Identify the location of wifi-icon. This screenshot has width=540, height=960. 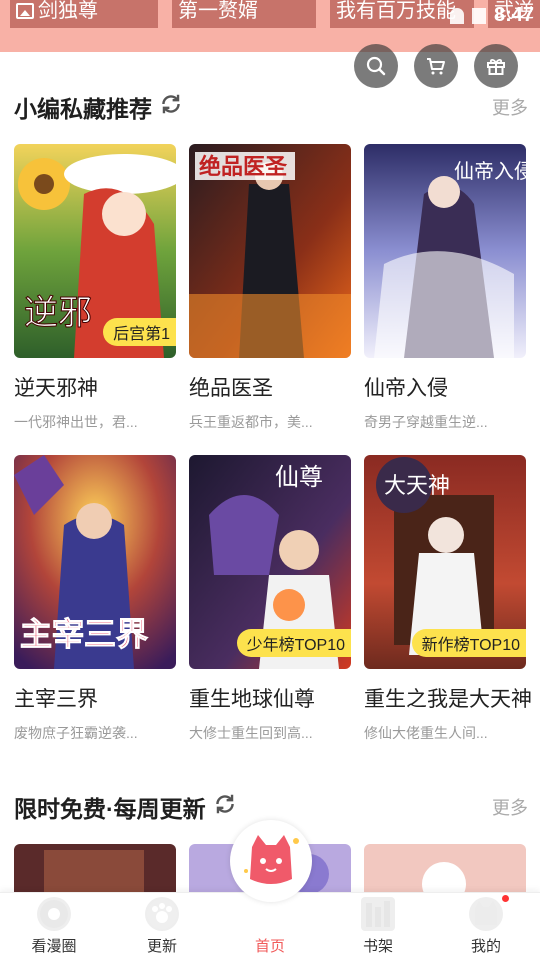
(456, 15).